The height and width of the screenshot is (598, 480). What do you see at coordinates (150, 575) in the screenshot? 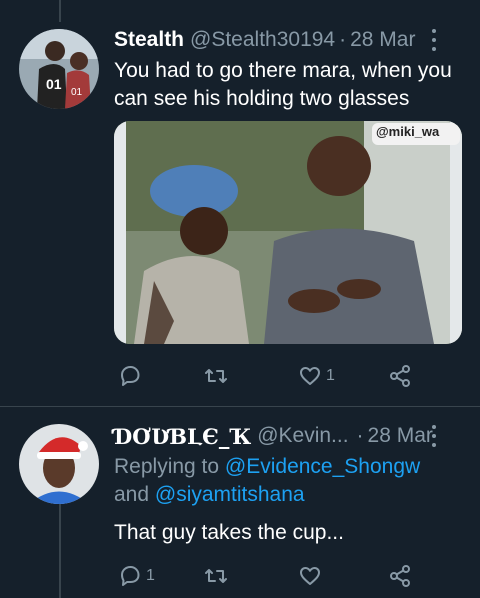
I see `reply-count: 1` at bounding box center [150, 575].